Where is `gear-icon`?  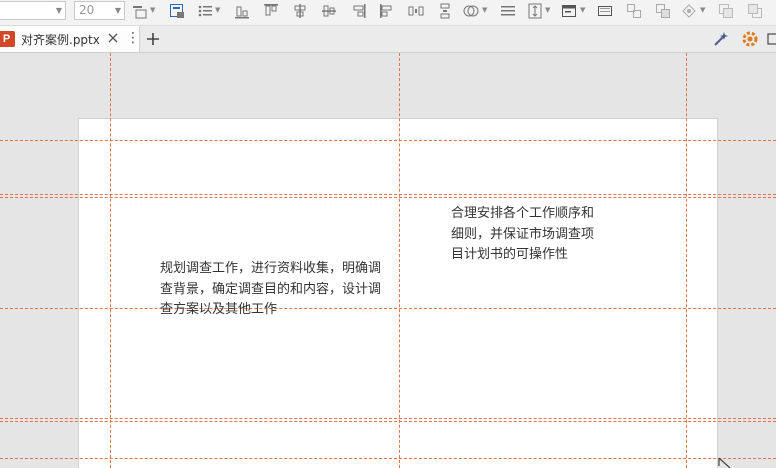
gear-icon is located at coordinates (750, 39).